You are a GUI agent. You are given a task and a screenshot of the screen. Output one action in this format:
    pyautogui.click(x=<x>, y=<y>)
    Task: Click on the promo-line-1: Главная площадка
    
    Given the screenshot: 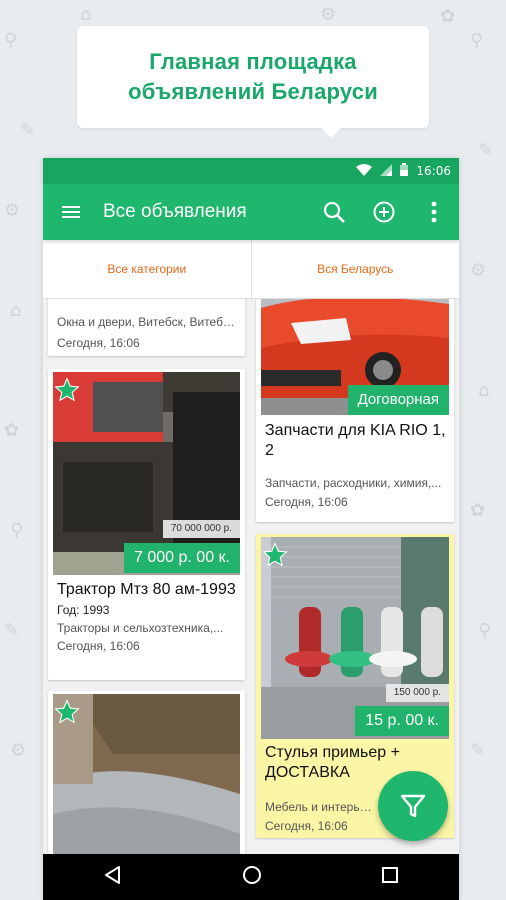 What is the action you would take?
    pyautogui.click(x=253, y=61)
    